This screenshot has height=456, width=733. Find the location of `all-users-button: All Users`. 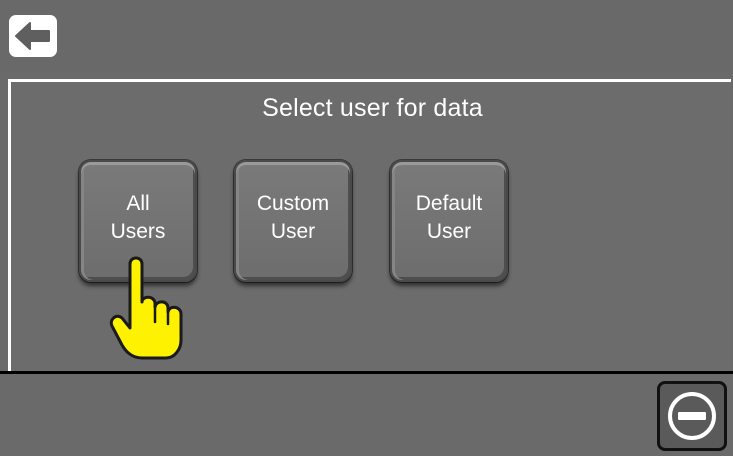

all-users-button: All Users is located at coordinates (138, 221).